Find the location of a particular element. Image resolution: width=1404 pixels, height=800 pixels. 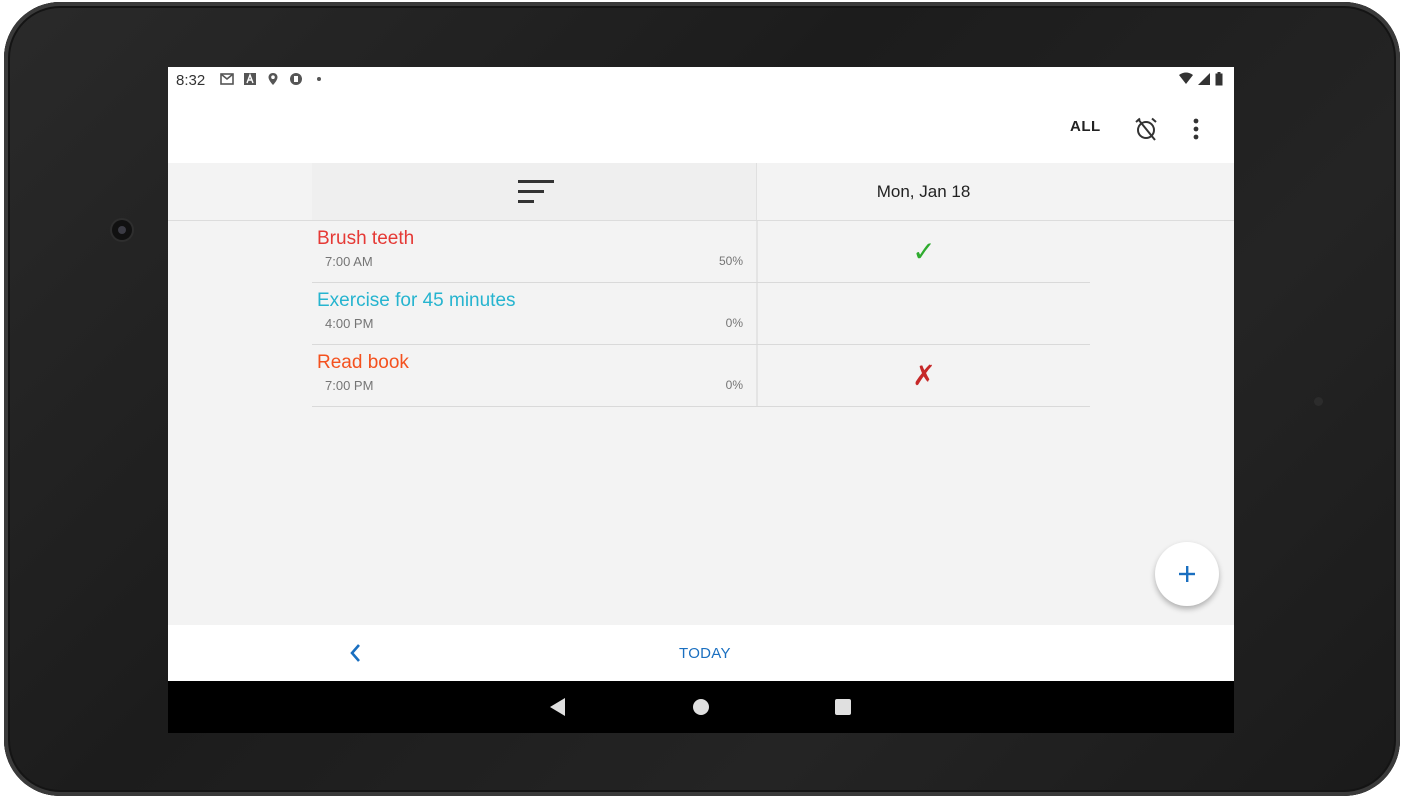

alarm-off-icon is located at coordinates (1146, 129).